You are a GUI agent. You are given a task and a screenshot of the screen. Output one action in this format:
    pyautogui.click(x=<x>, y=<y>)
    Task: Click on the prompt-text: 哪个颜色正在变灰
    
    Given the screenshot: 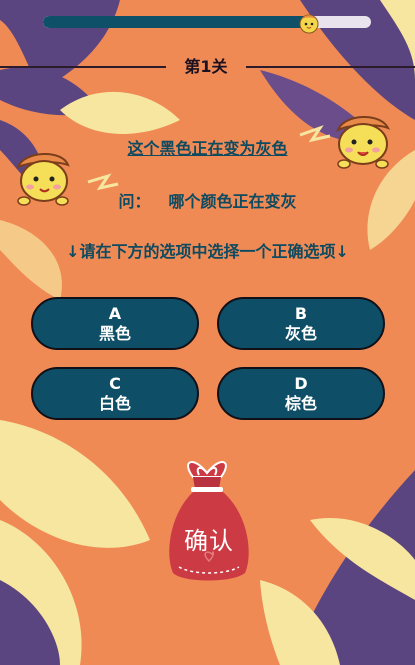 What is the action you would take?
    pyautogui.click(x=232, y=201)
    